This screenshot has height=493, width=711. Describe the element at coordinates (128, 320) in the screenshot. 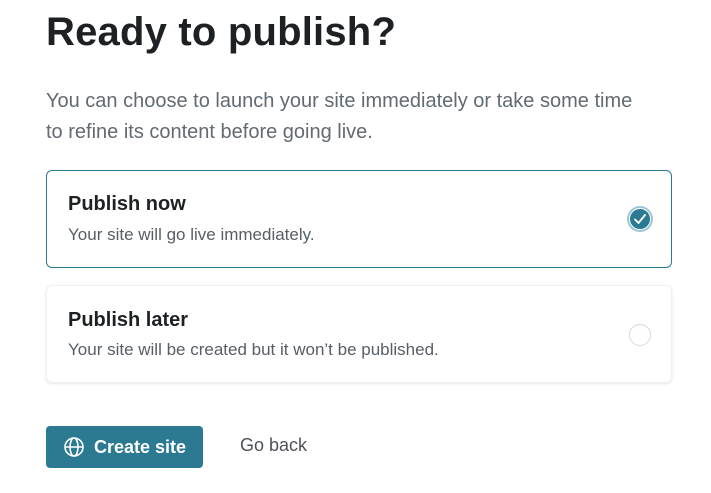

I see `option-title: Publish later` at that location.